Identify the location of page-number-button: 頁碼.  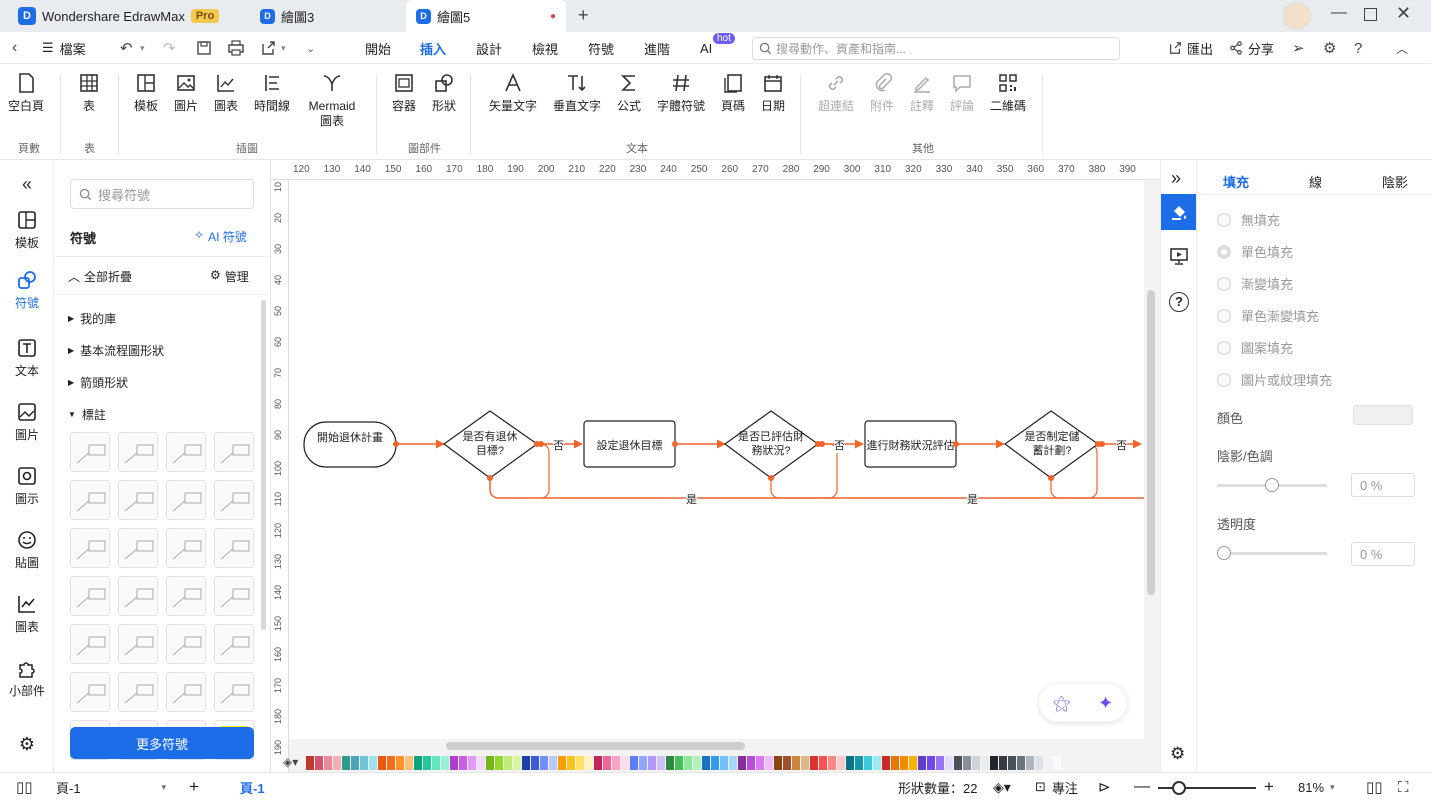
(733, 93).